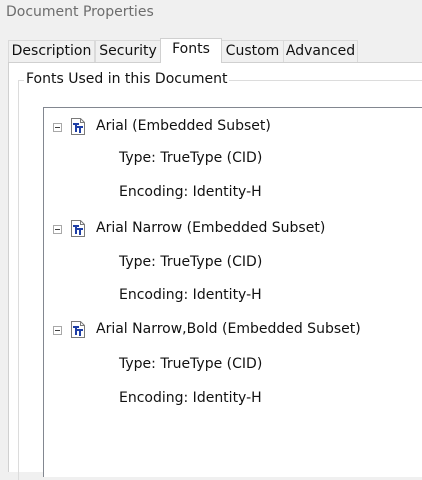  What do you see at coordinates (183, 126) in the screenshot?
I see `font-name: Arial (Embedded Subset)` at bounding box center [183, 126].